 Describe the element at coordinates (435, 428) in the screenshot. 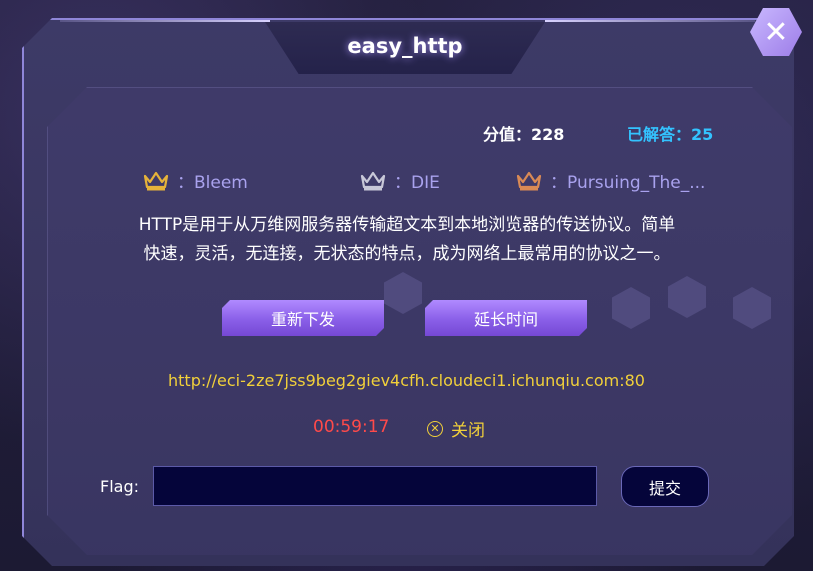

I see `x-circle-icon: ✕` at that location.